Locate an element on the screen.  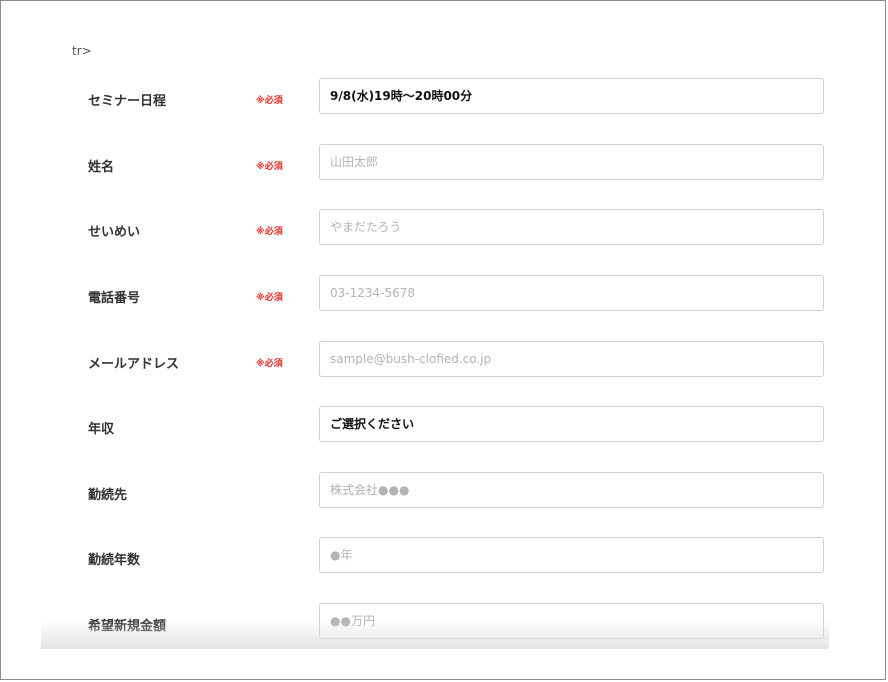
form-row-years-employed: 勤続年数 is located at coordinates (444, 557).